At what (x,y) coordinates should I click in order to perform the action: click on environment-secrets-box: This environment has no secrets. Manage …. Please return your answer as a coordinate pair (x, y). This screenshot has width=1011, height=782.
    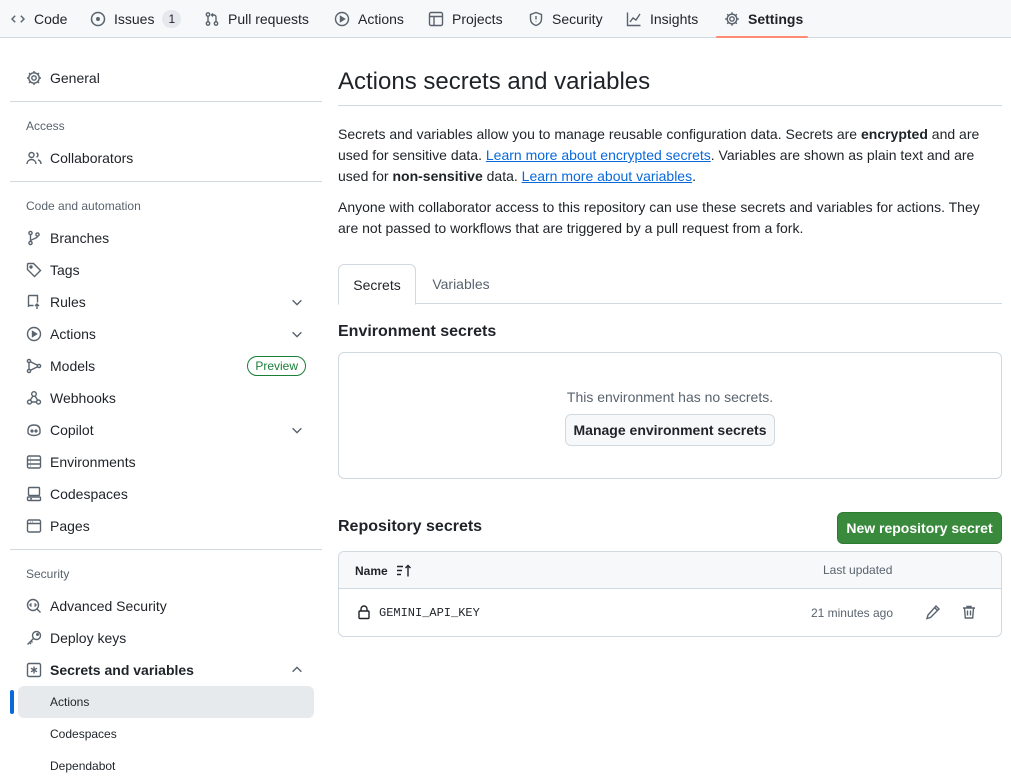
    Looking at the image, I should click on (670, 415).